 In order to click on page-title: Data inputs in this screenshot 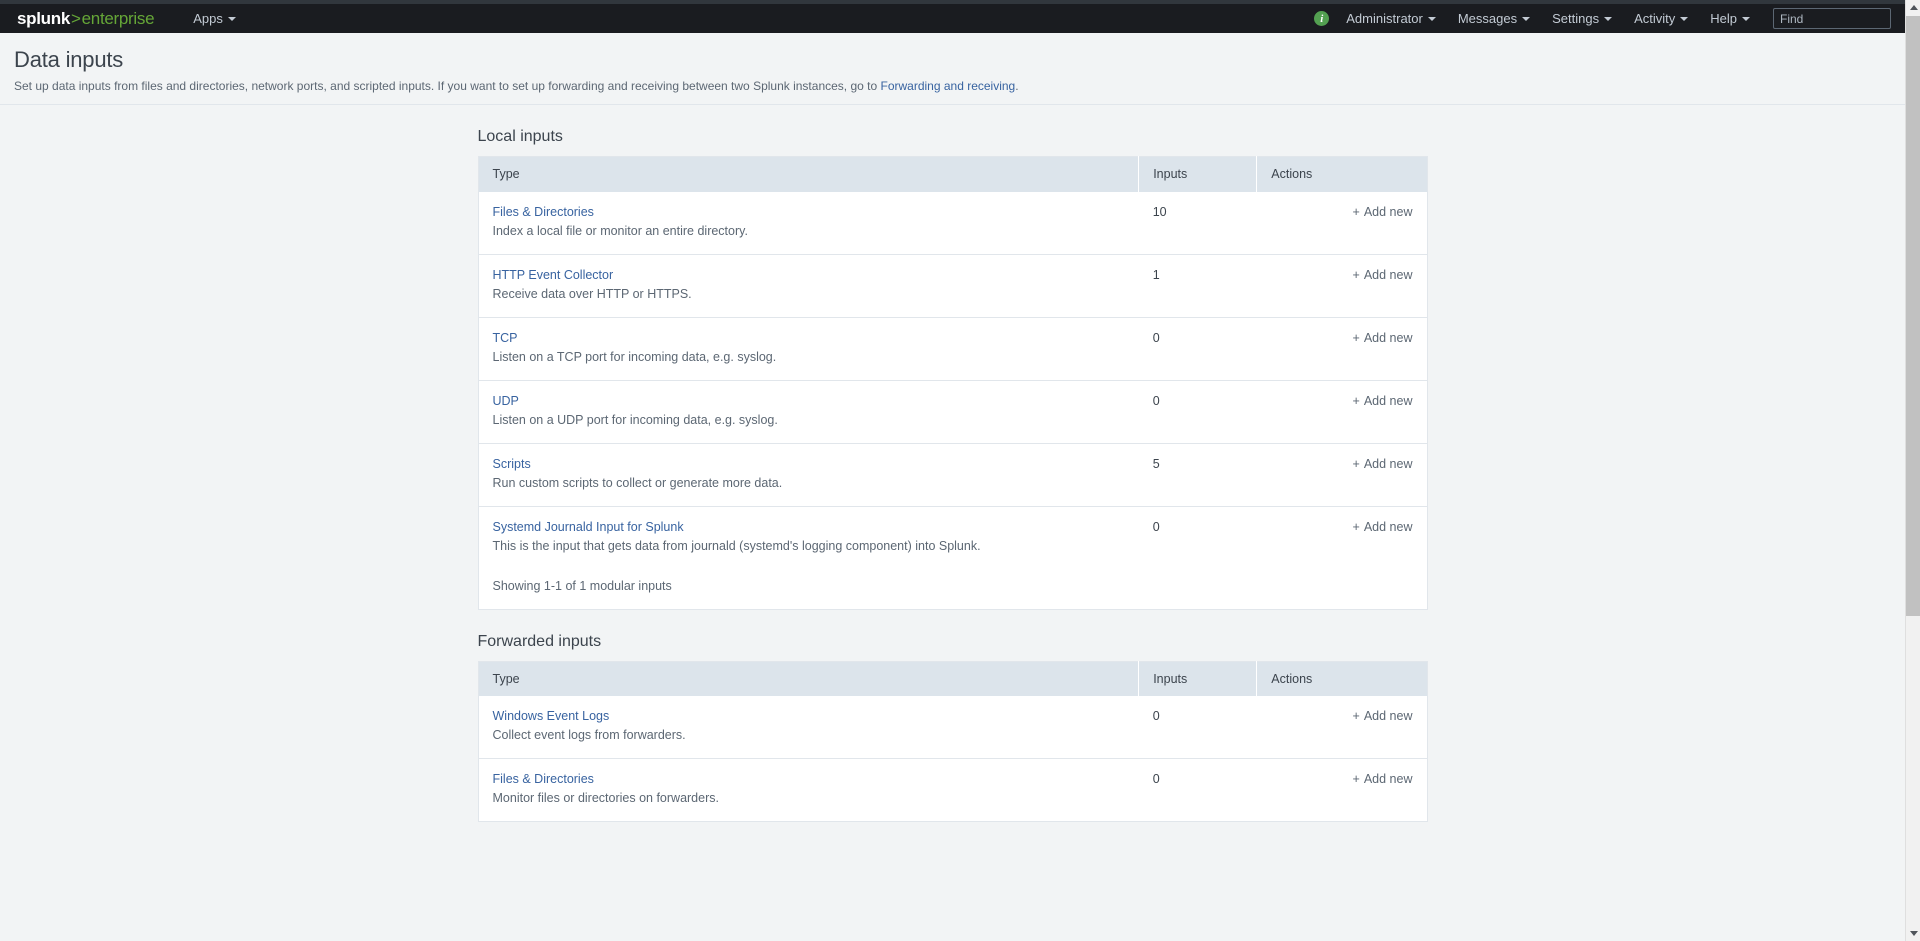, I will do `click(69, 59)`.